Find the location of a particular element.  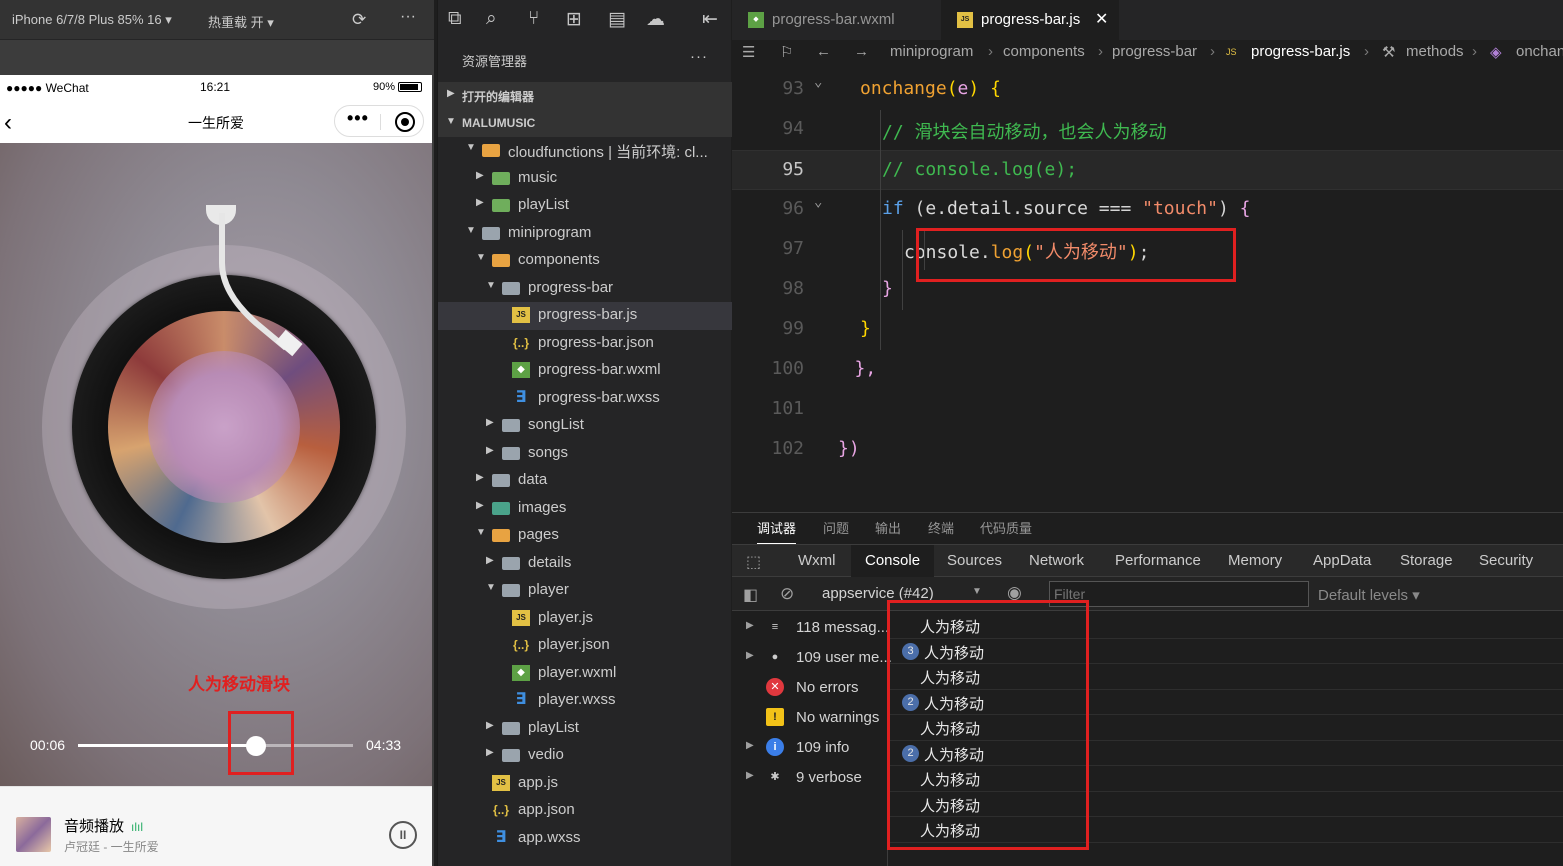

tab-network: Network is located at coordinates (1056, 560).